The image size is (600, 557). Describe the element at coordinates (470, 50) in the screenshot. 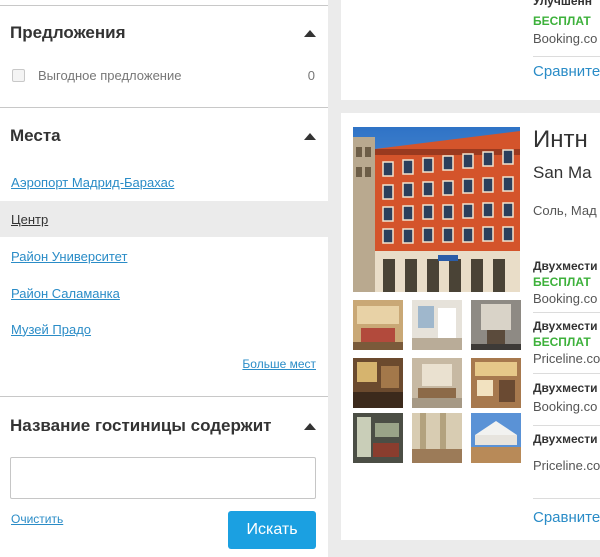

I see `hotel-result-card: Улучшенн БЕСПЛАТ Booking.co Сравните` at that location.